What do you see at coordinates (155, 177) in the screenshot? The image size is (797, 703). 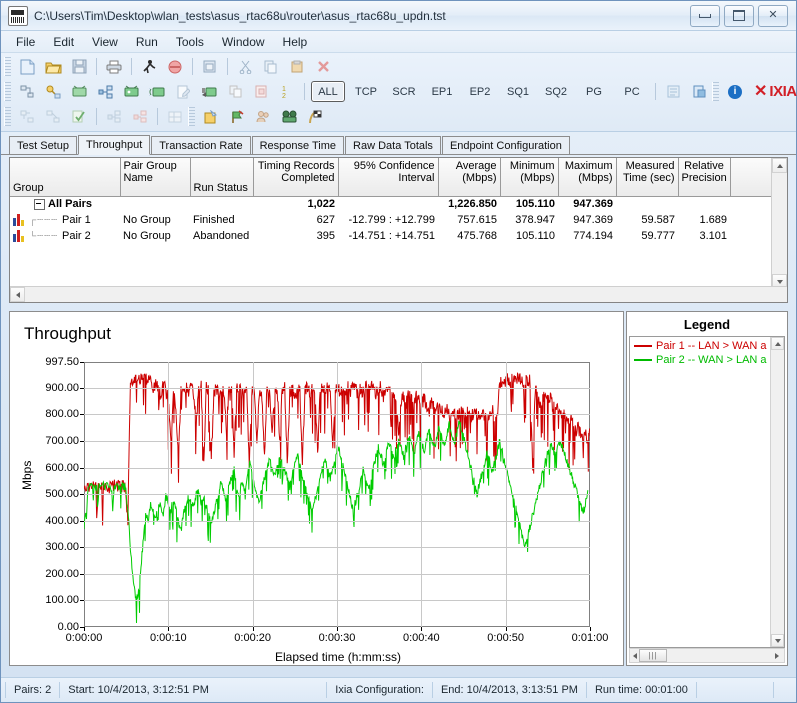 I see `column-header-pair-group-name: Pair Group Name` at bounding box center [155, 177].